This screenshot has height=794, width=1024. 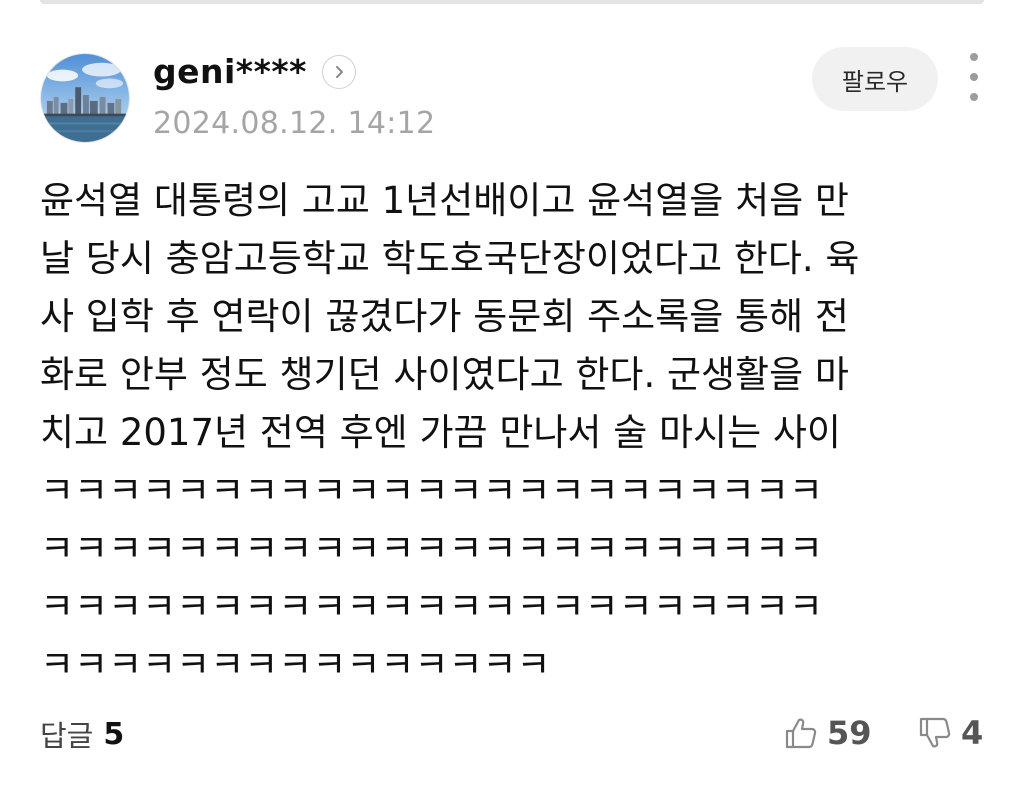 I want to click on more-options-icon, so click(x=974, y=77).